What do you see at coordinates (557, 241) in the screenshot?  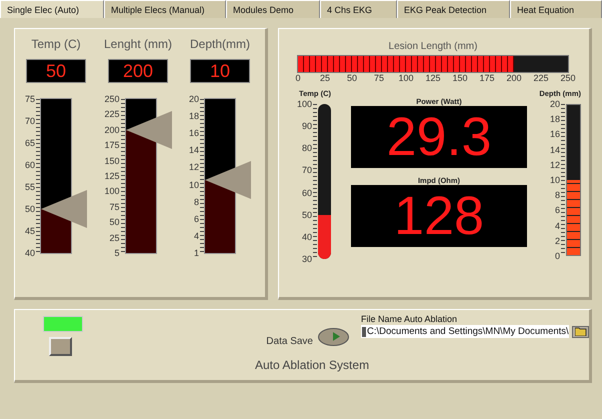 I see `tick-label: 2` at bounding box center [557, 241].